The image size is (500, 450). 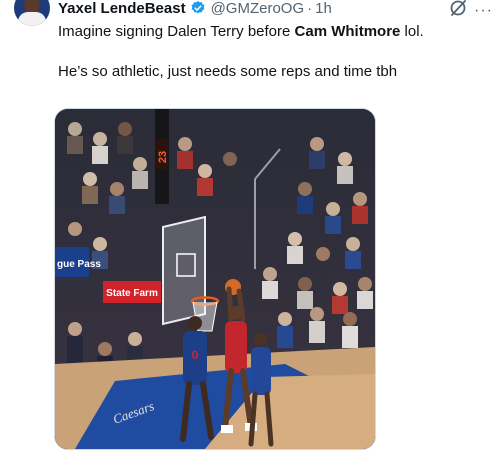 What do you see at coordinates (122, 8) in the screenshot?
I see `author-name: Yaxel LendeBeast` at bounding box center [122, 8].